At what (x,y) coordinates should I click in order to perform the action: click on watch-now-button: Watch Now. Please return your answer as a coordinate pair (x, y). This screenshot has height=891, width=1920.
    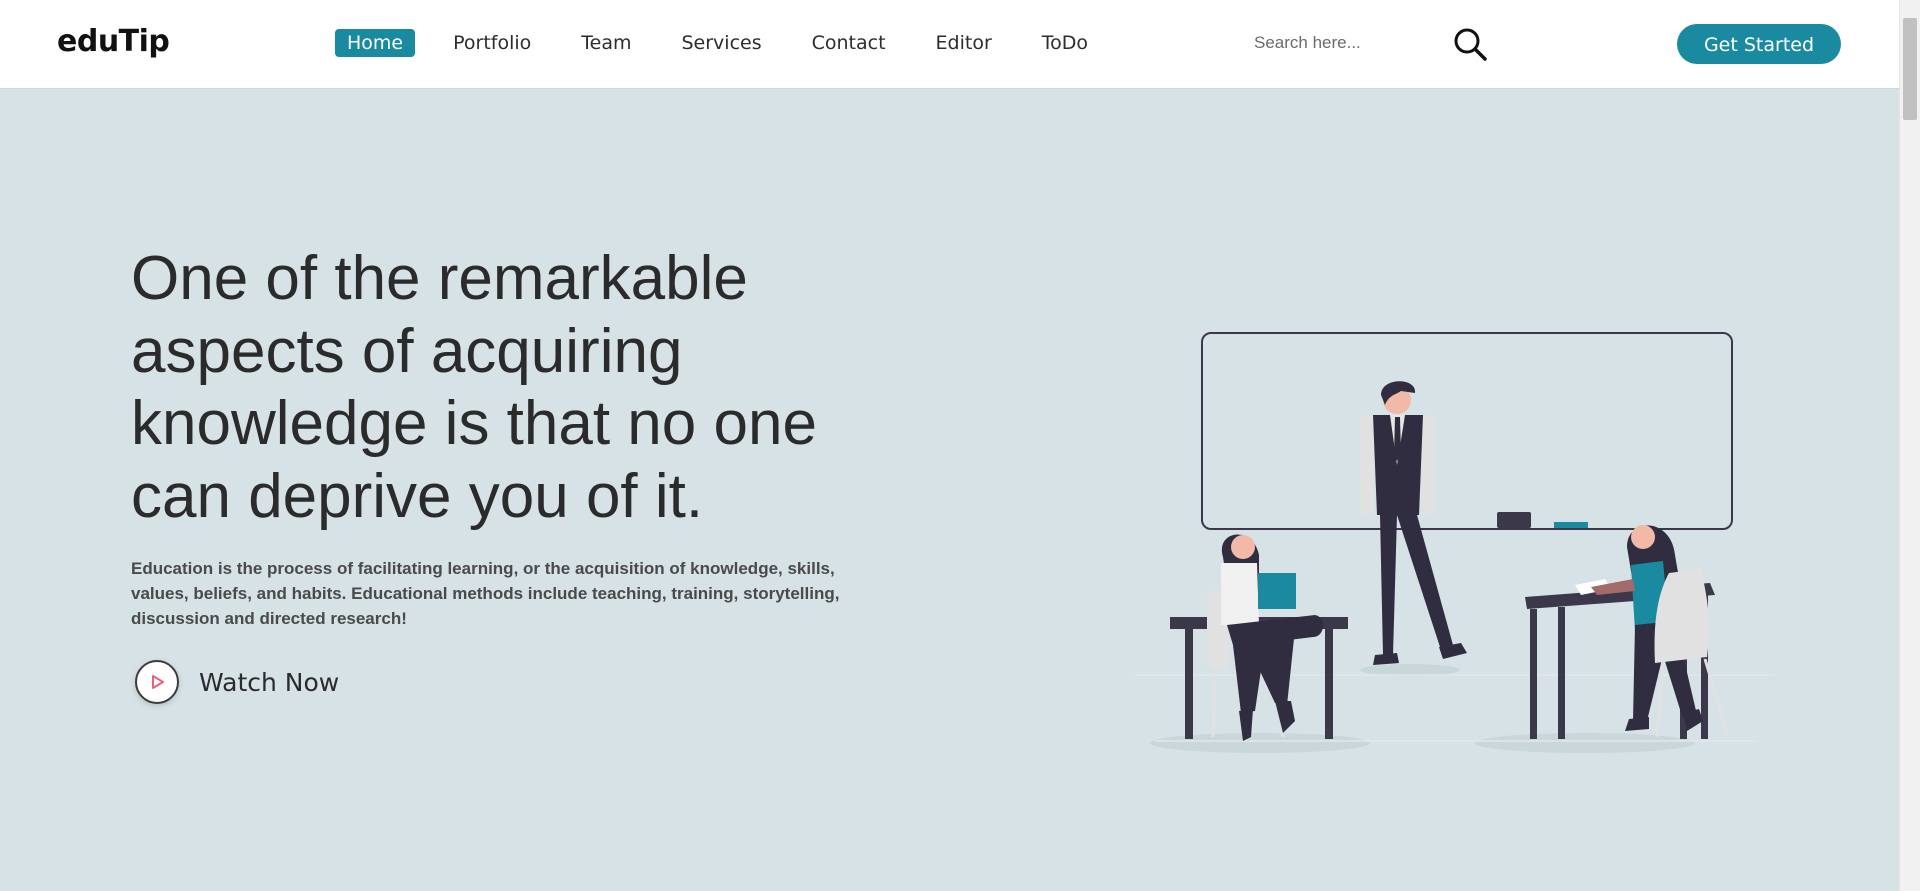
    Looking at the image, I should click on (237, 682).